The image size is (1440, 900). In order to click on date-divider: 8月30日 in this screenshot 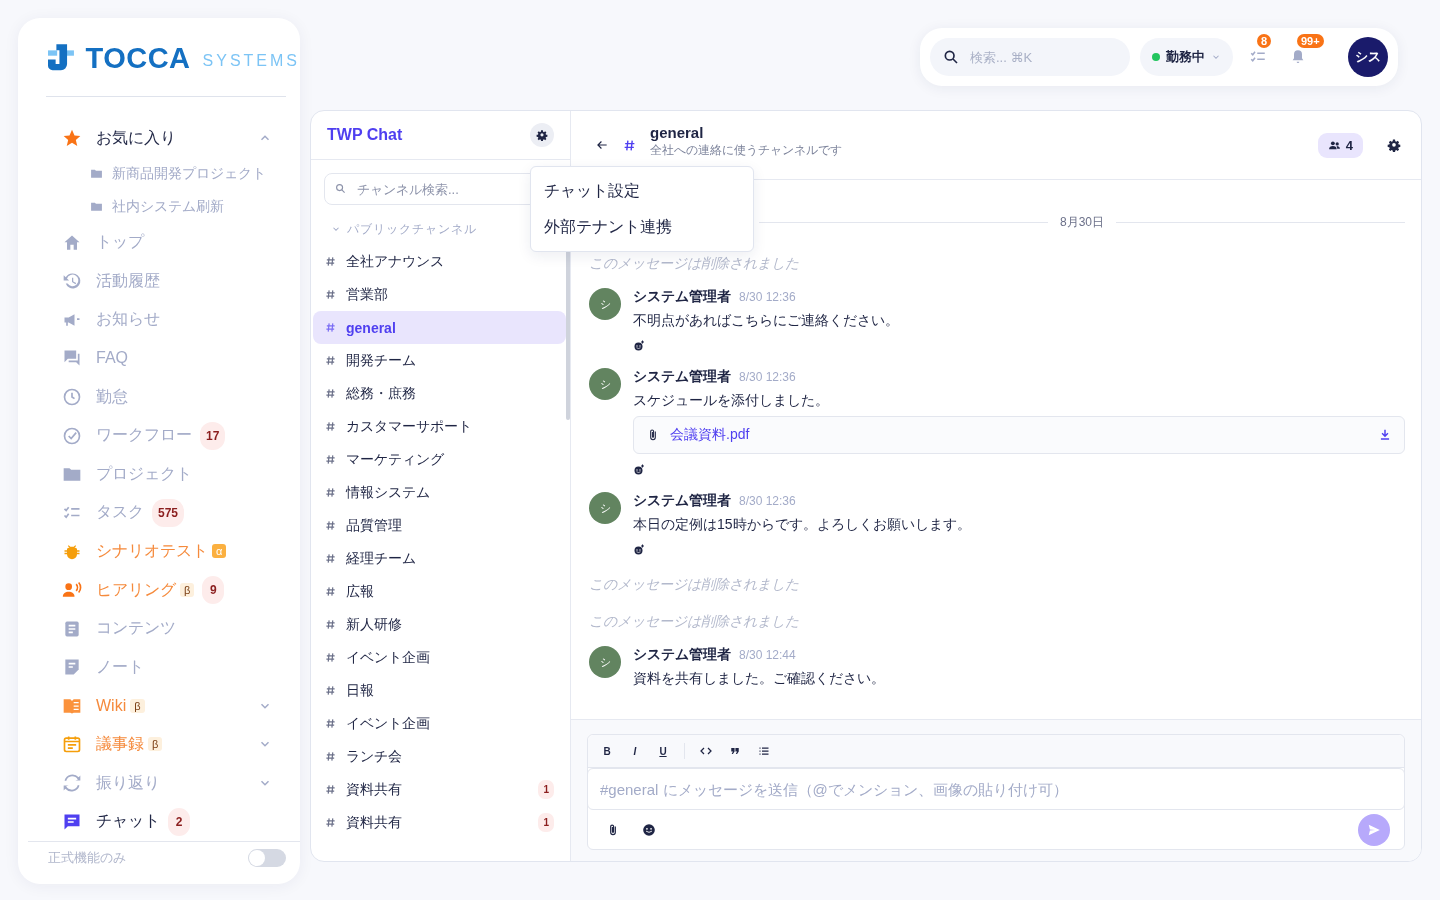, I will do `click(1082, 222)`.